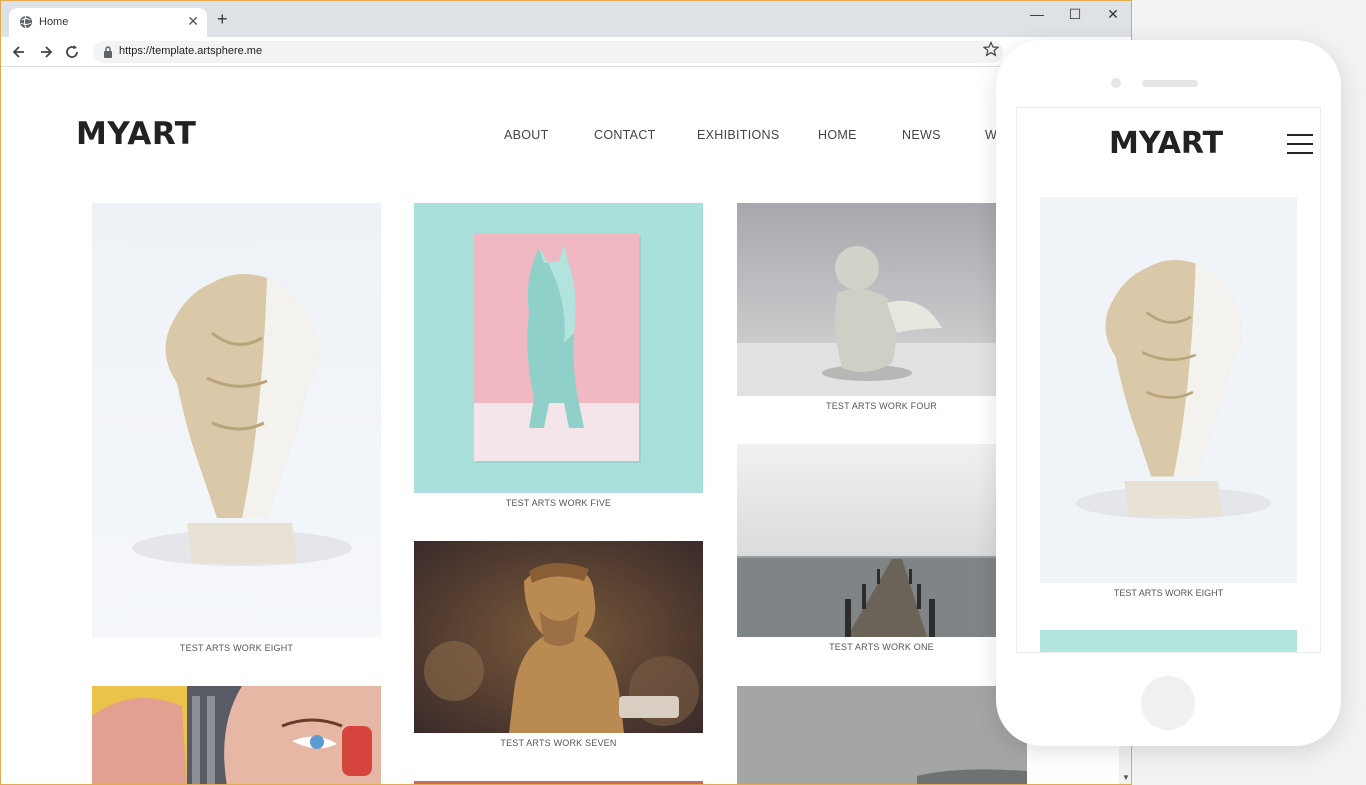 The width and height of the screenshot is (1366, 785). I want to click on artwork-four-caption: TEST ARTS WORK FOUR, so click(881, 406).